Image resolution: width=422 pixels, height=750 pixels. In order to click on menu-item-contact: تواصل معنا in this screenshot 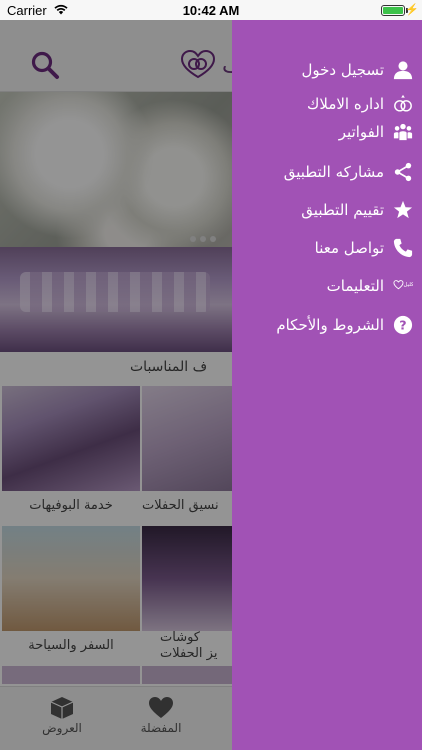, I will do `click(327, 248)`.